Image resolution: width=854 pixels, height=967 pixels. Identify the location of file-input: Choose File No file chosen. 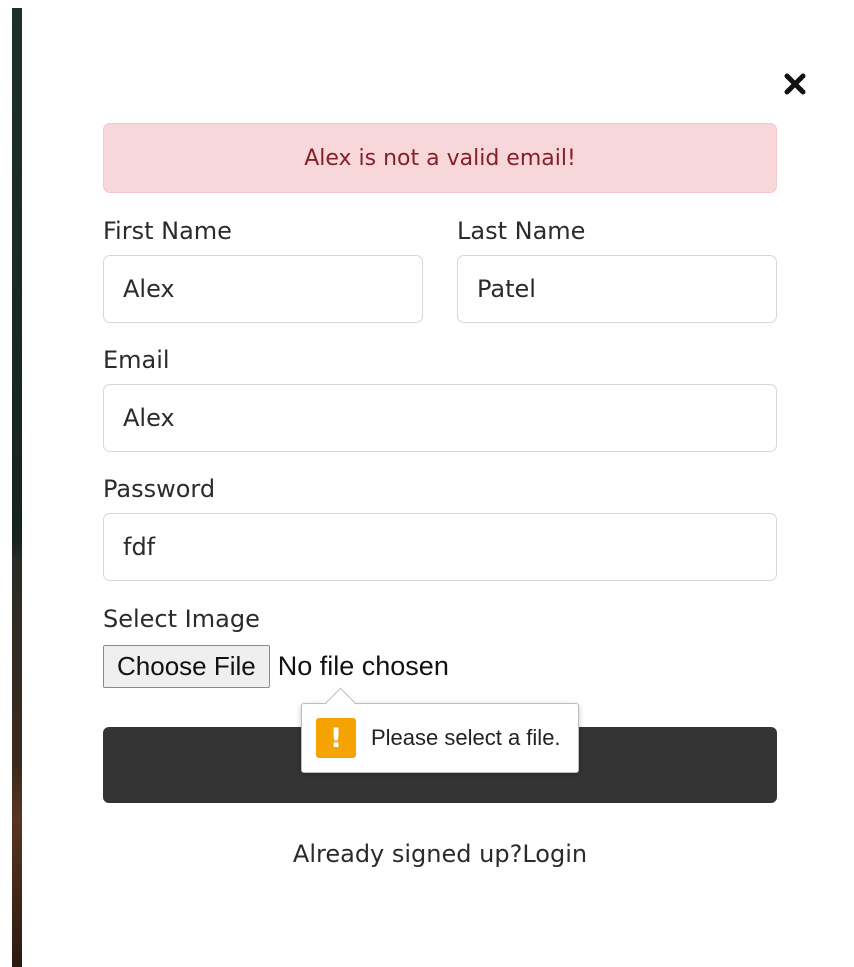
(276, 666).